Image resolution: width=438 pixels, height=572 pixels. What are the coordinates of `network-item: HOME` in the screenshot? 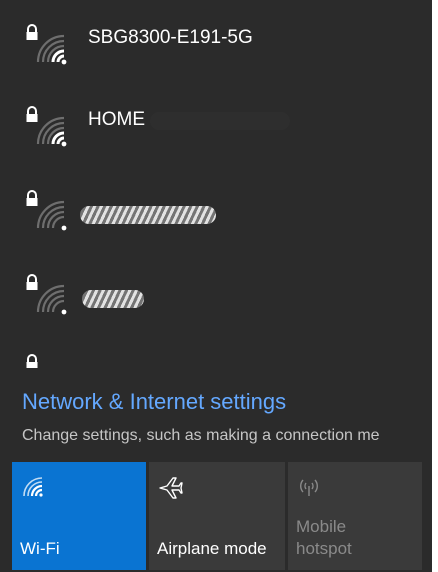 It's located at (216, 137).